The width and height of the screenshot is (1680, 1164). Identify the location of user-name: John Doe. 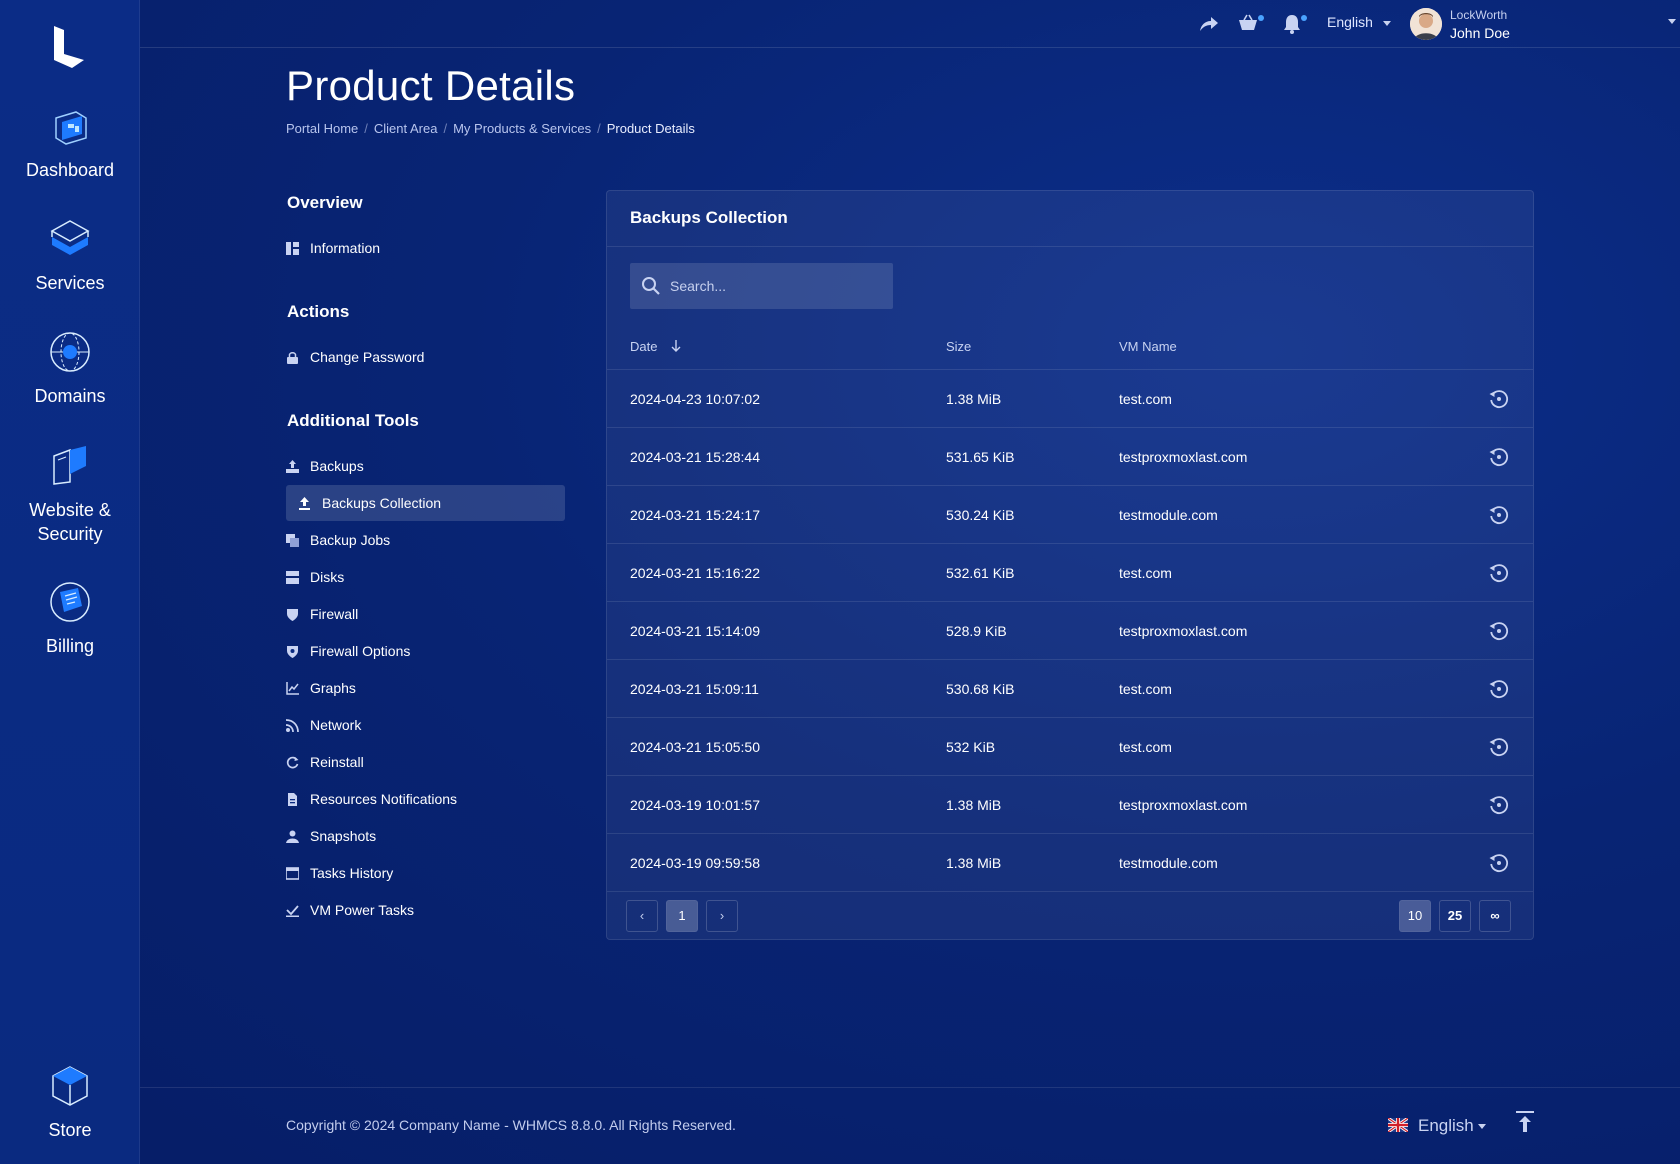
(1480, 33).